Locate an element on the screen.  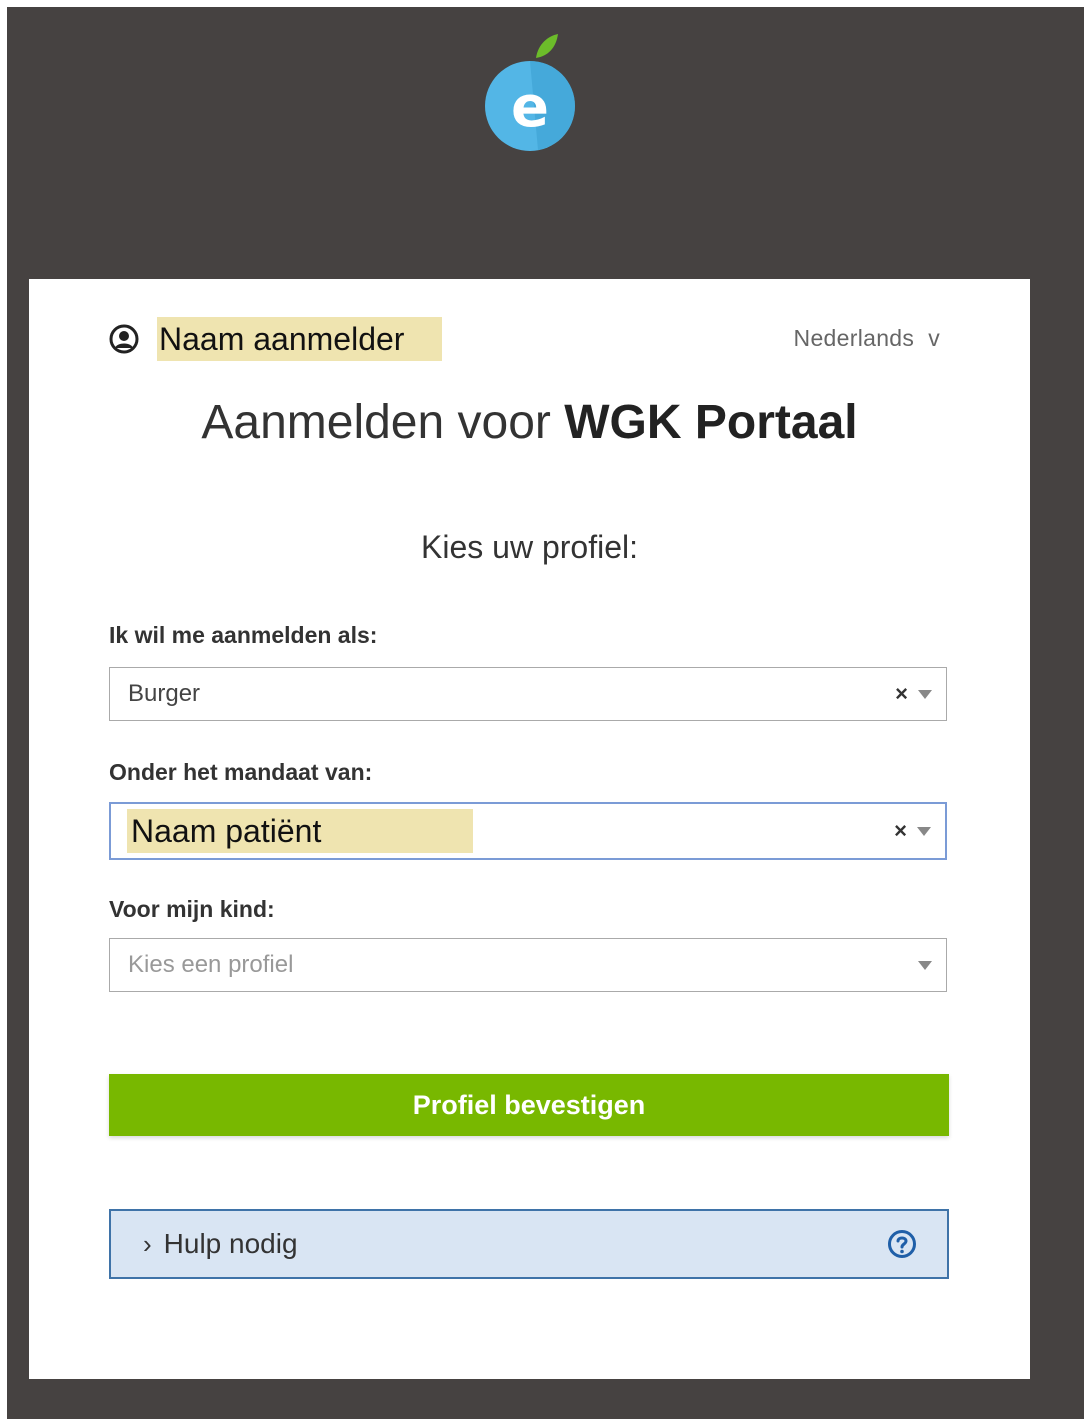
mandate-select: Naam patiënt × is located at coordinates (528, 831).